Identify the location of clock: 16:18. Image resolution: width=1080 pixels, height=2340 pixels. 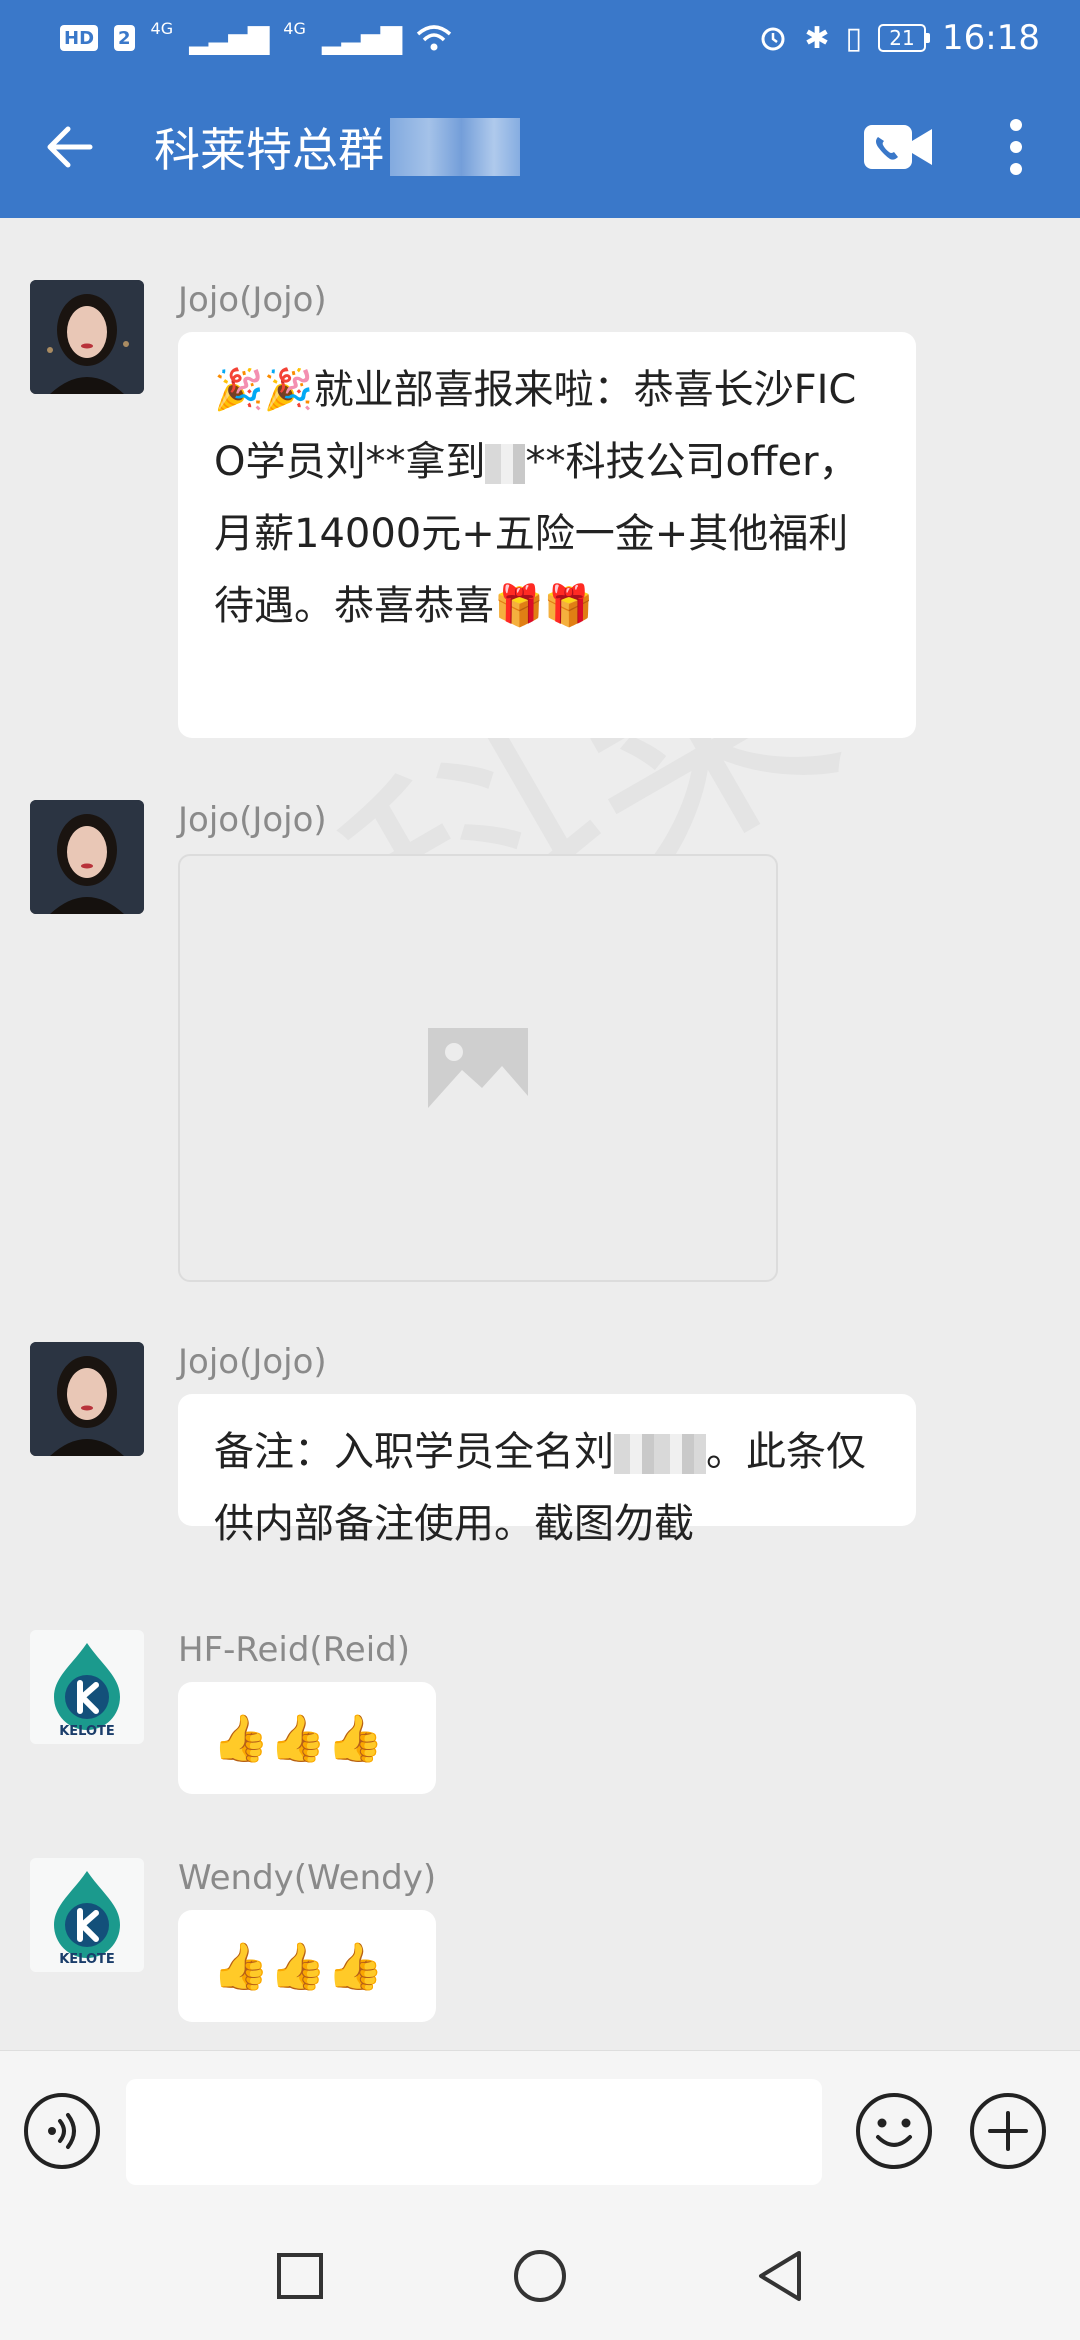
(991, 38).